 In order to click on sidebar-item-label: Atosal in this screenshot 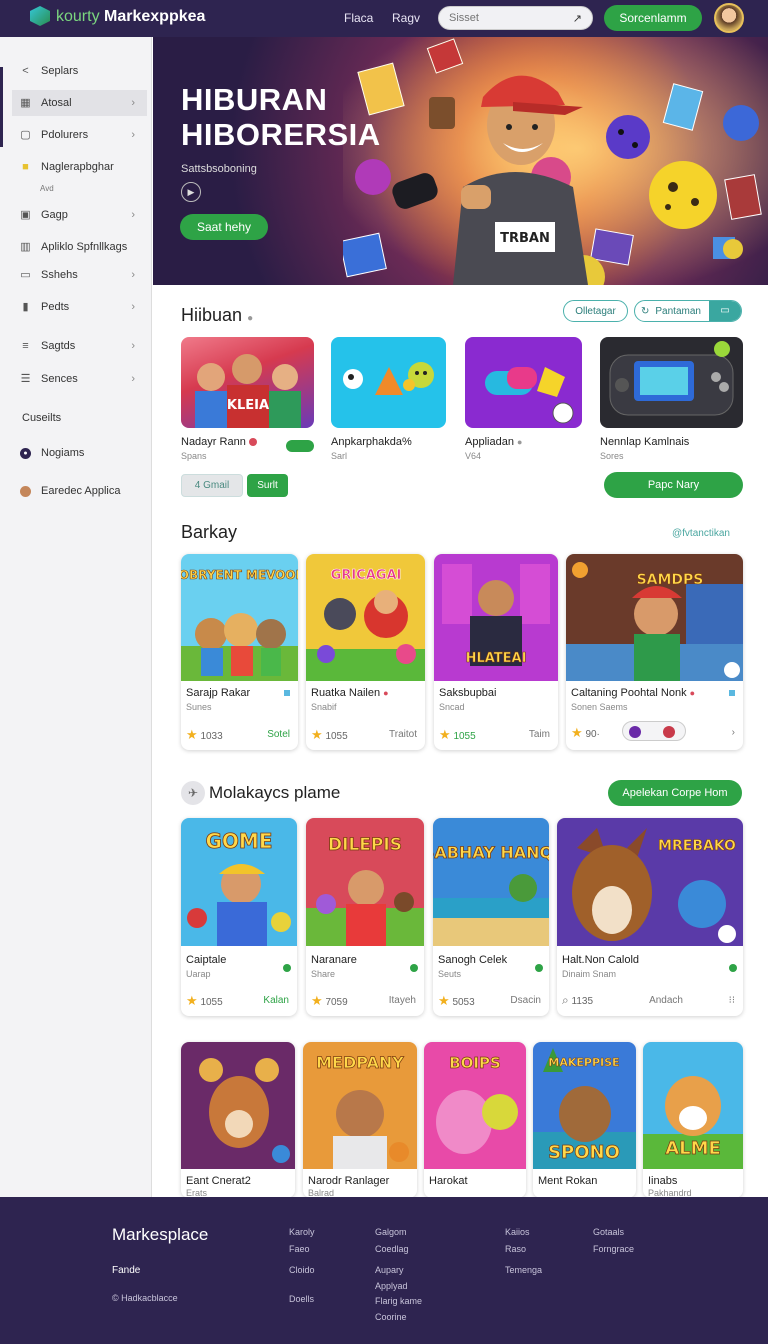, I will do `click(56, 103)`.